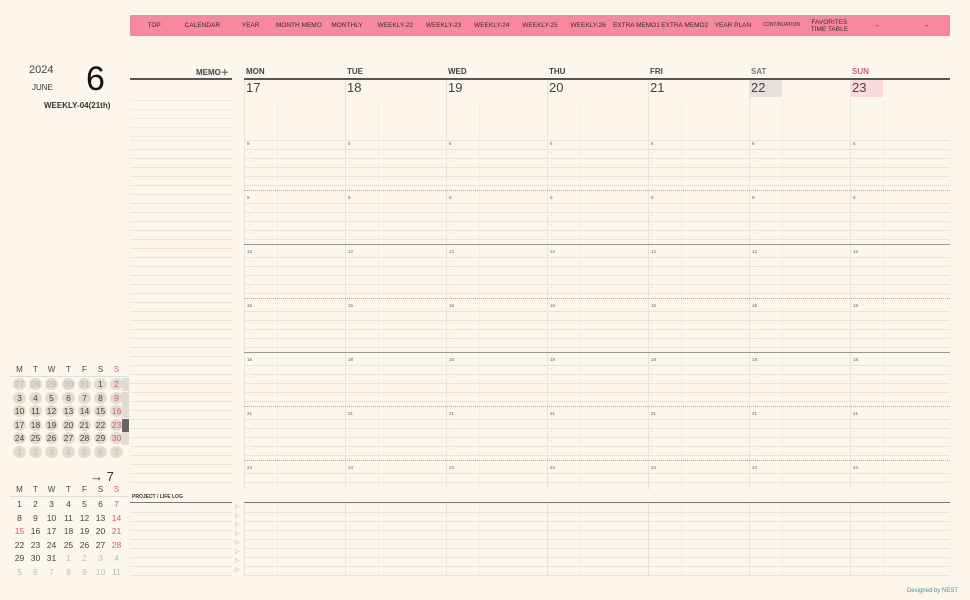  Describe the element at coordinates (361, 88) in the screenshot. I see `date-18: 18` at that location.